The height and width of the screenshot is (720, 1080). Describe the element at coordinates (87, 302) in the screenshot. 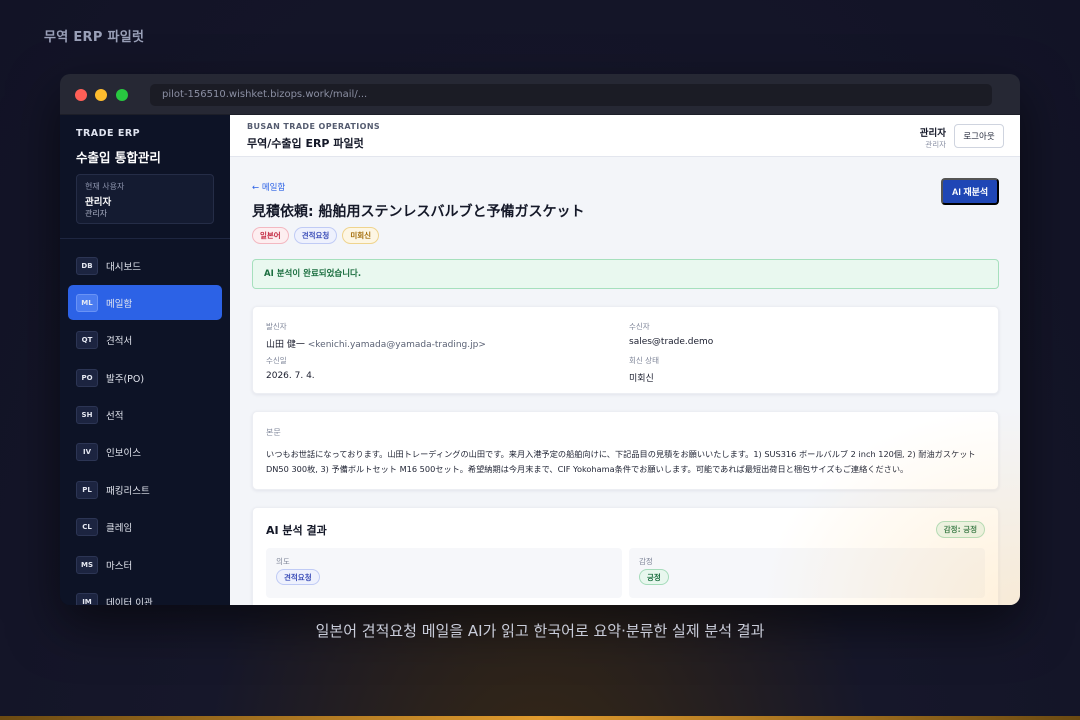

I see `mailbox-icon: ML` at that location.